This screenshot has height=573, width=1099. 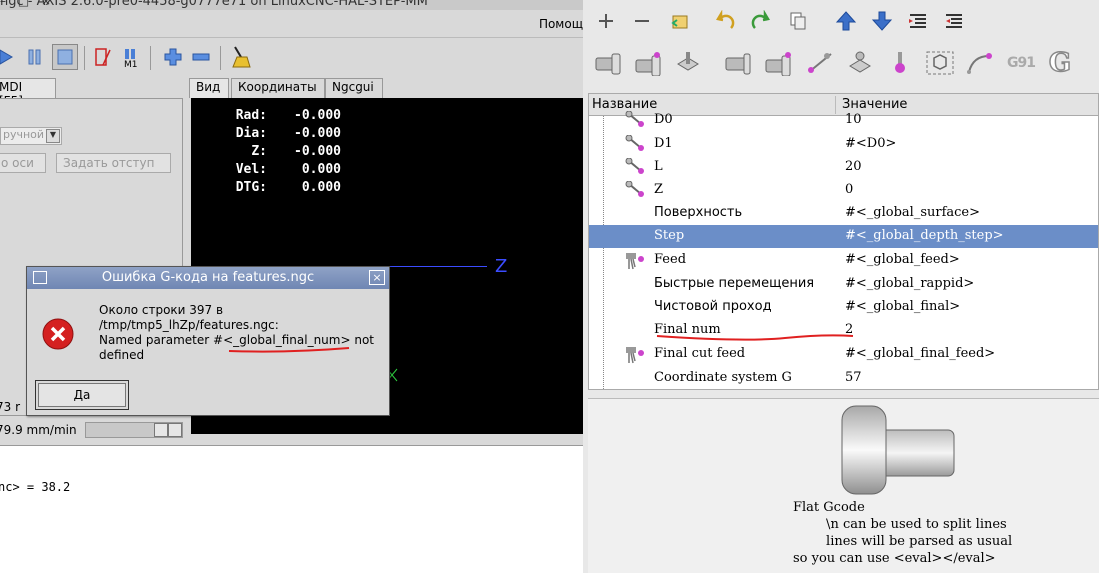 What do you see at coordinates (131, 64) in the screenshot?
I see `svg-text: M1` at bounding box center [131, 64].